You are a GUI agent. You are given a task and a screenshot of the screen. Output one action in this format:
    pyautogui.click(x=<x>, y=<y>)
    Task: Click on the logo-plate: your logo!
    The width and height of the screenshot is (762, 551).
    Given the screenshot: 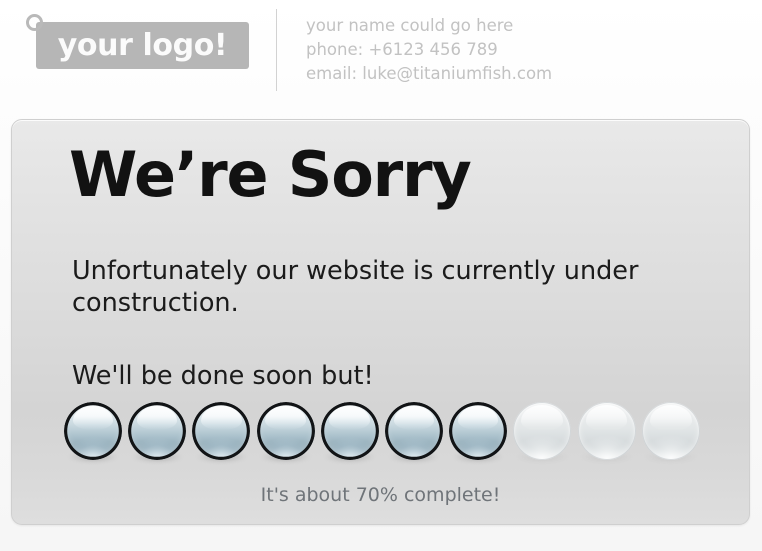 What is the action you would take?
    pyautogui.click(x=142, y=45)
    